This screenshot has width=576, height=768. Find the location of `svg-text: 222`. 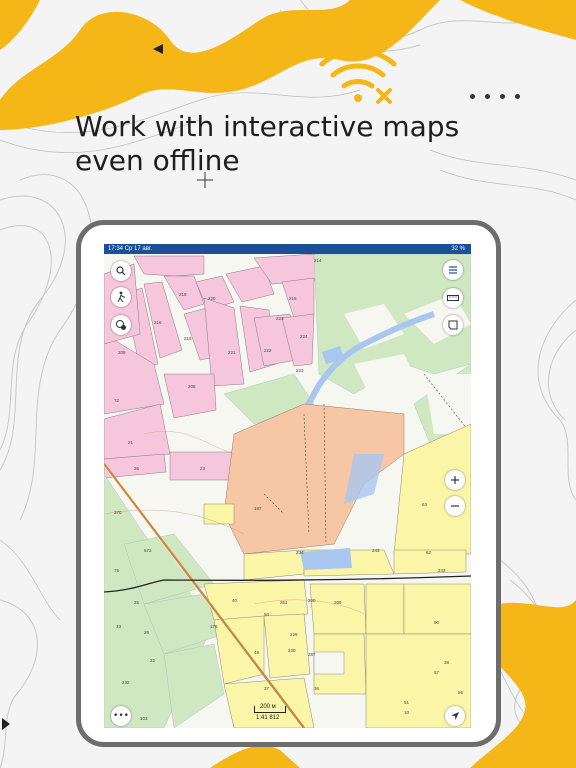

svg-text: 222 is located at coordinates (268, 350).